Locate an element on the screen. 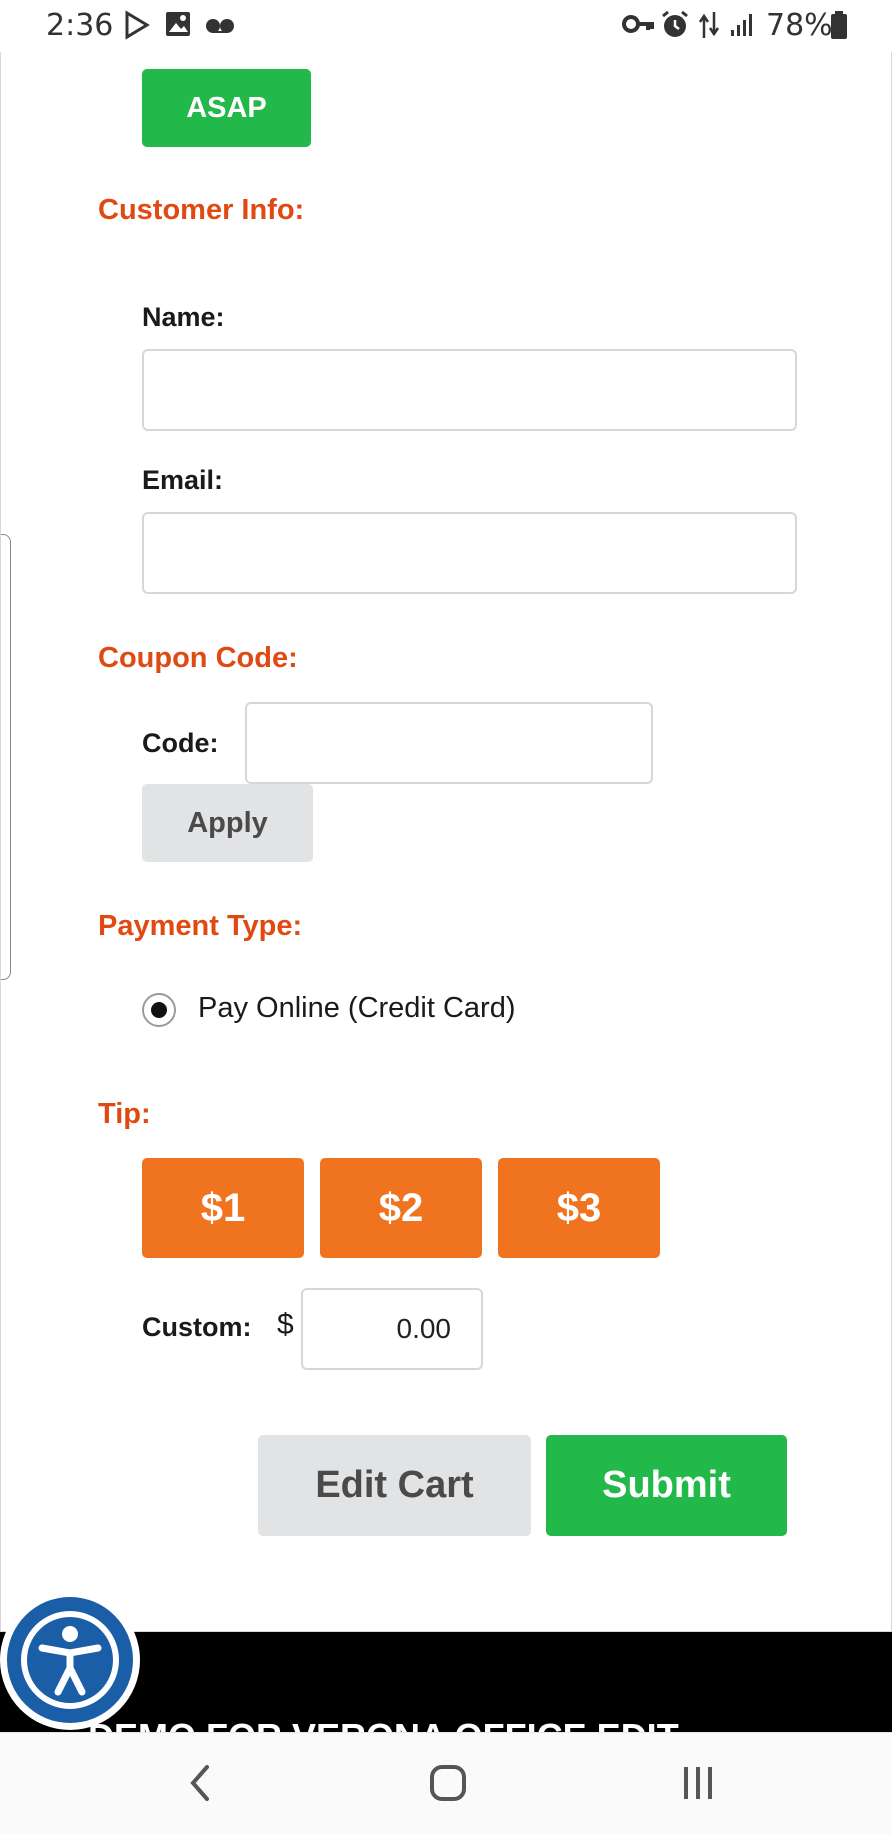 Image resolution: width=892 pixels, height=1834 pixels. code-label: Code: is located at coordinates (180, 743).